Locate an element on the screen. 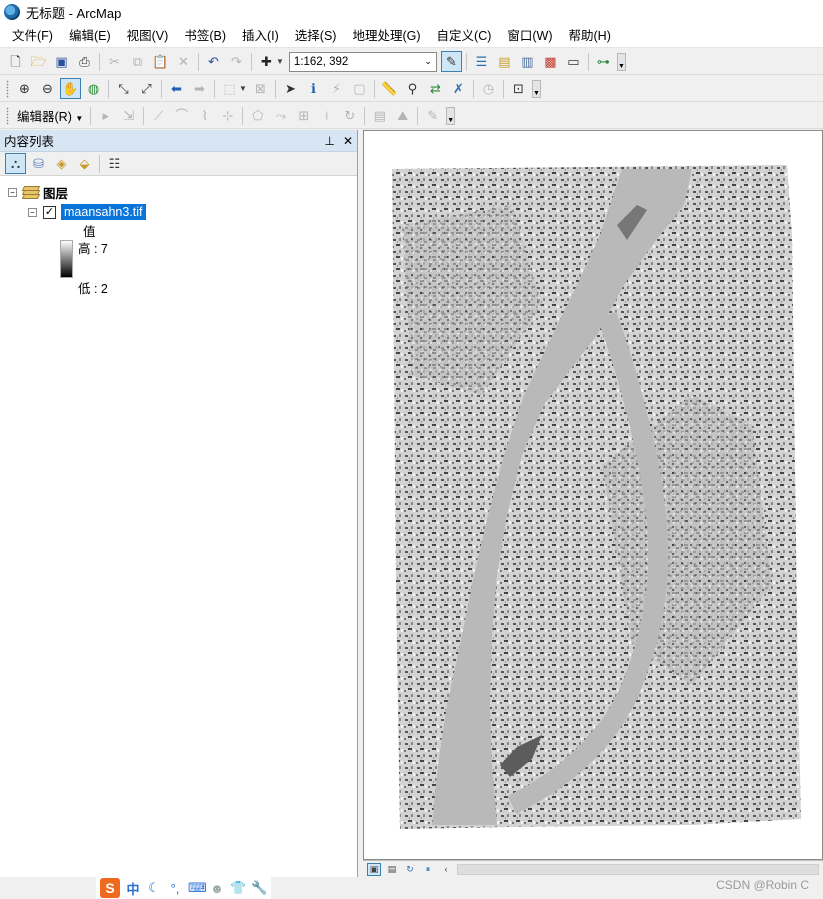  editor-toolbar-icon: ✎ is located at coordinates (451, 61).